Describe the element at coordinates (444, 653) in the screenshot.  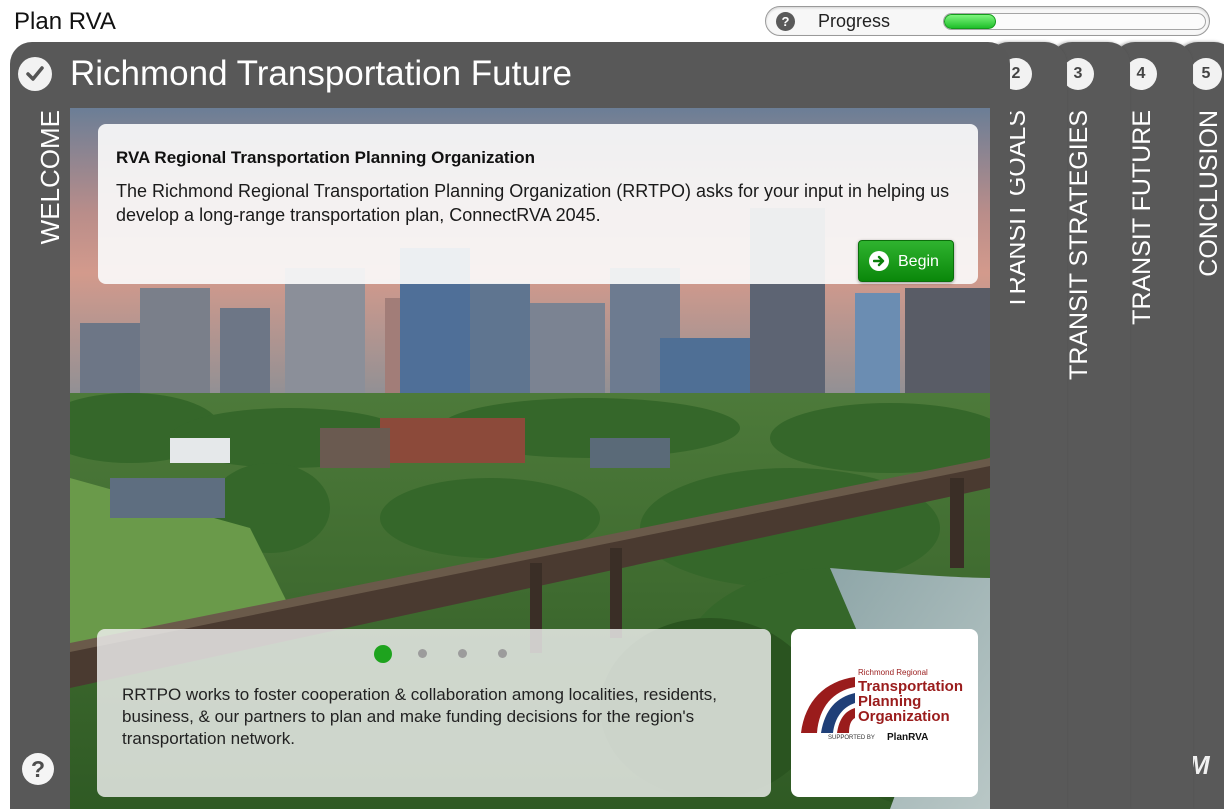
I see `carousel-dots` at that location.